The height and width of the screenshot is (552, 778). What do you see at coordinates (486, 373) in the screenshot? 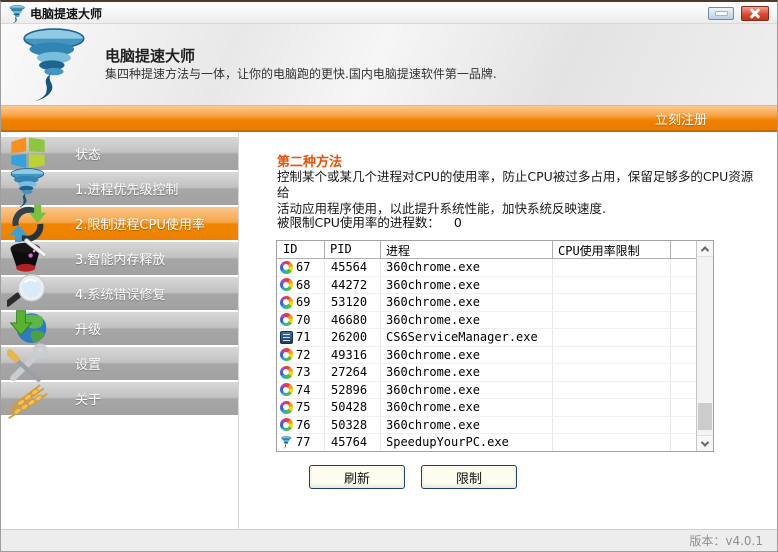
I see `table-row: 73 27264 360chrome.exe` at bounding box center [486, 373].